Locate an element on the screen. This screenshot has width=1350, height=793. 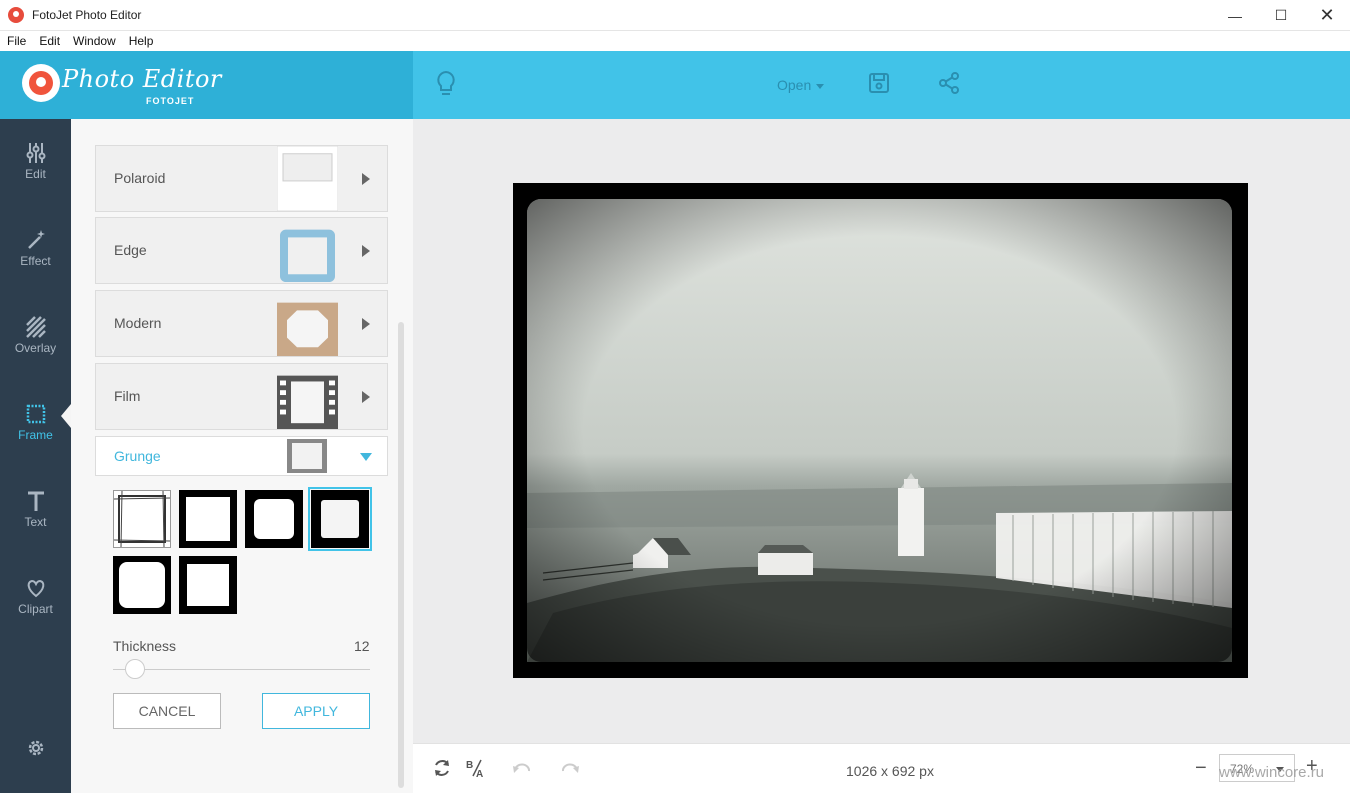
image-dimensions: 1026 x 692 px is located at coordinates (890, 771).